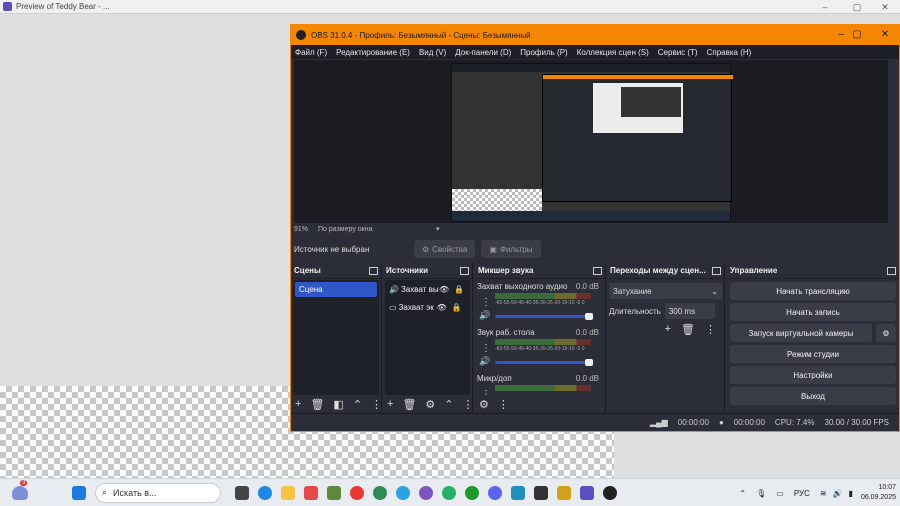  I want to click on menu-tools: Сервис (T), so click(678, 52).